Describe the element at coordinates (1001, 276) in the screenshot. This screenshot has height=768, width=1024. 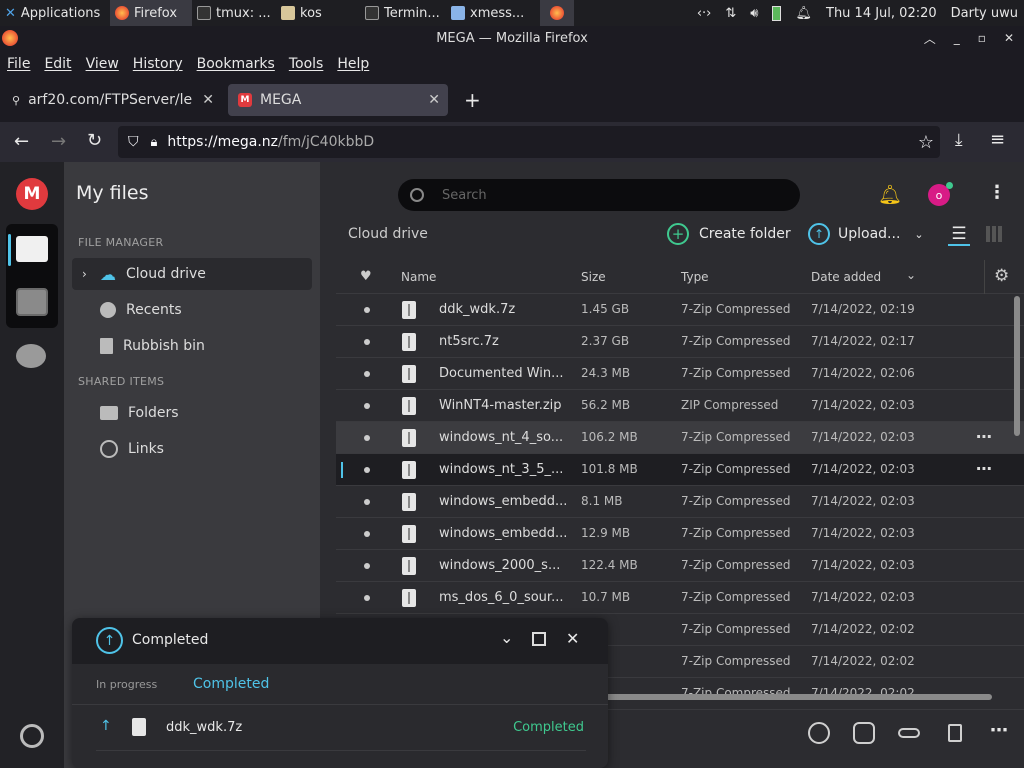
I see `gear-icon: ⚙` at that location.